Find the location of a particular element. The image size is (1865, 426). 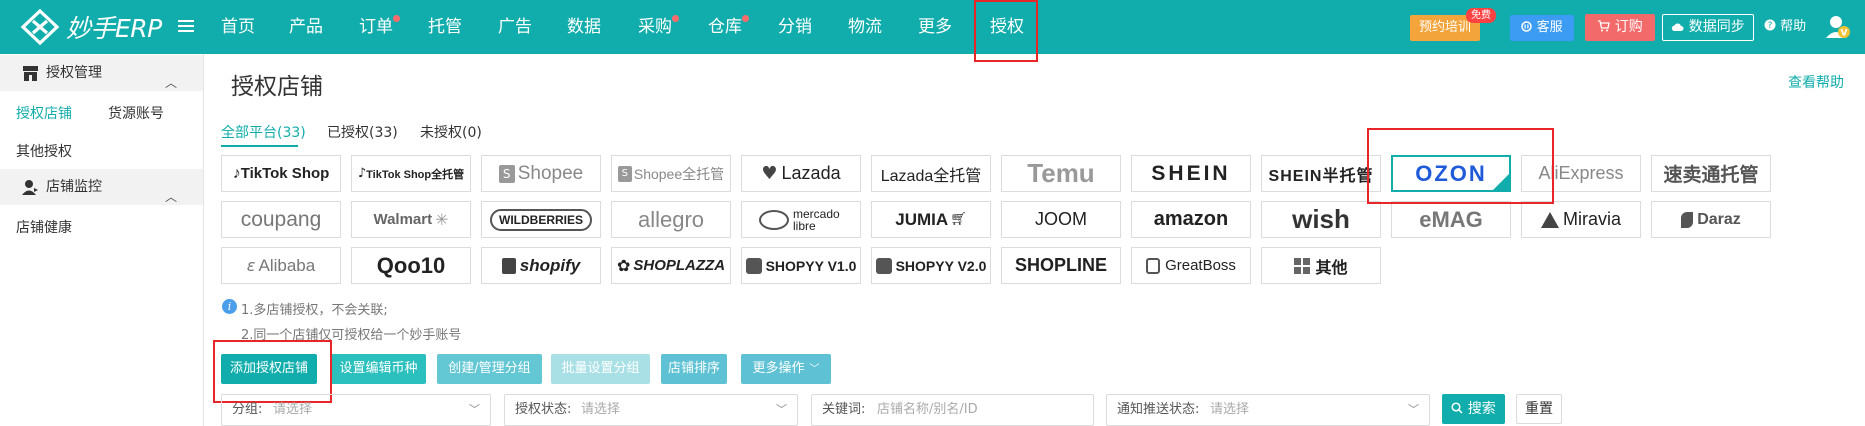

note-line-1: 1.多店铺授权，不会关联; is located at coordinates (314, 310).